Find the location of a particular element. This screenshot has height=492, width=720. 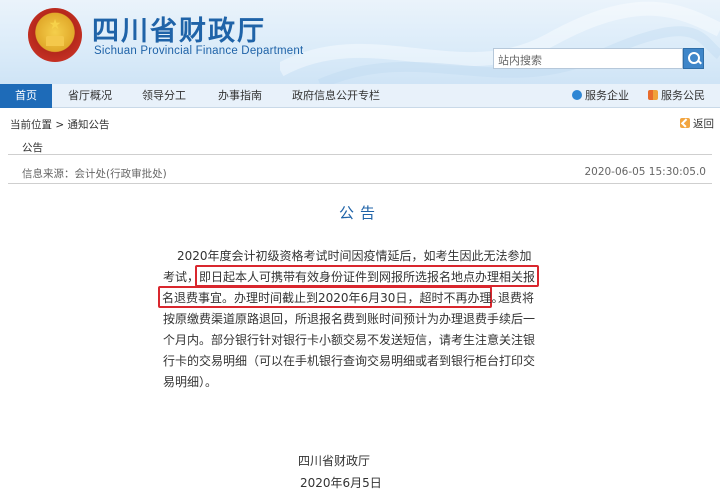

nav-guide: 办事指南 is located at coordinates (240, 96).